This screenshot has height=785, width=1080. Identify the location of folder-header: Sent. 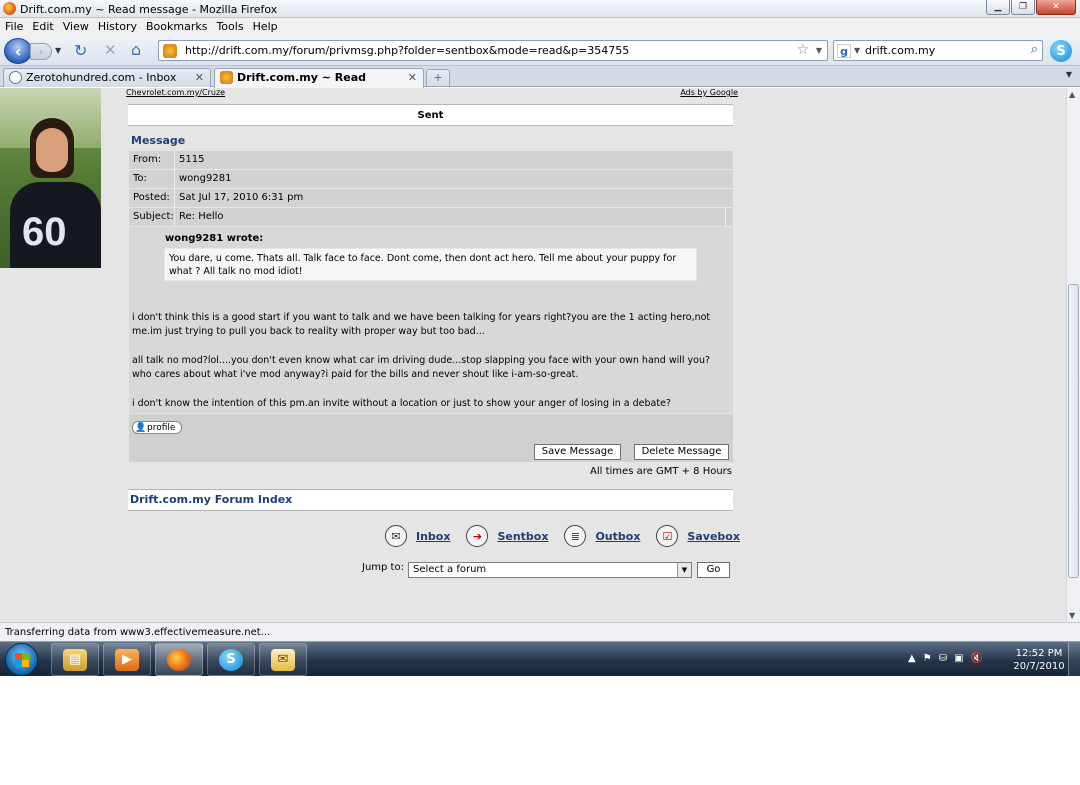
(430, 115).